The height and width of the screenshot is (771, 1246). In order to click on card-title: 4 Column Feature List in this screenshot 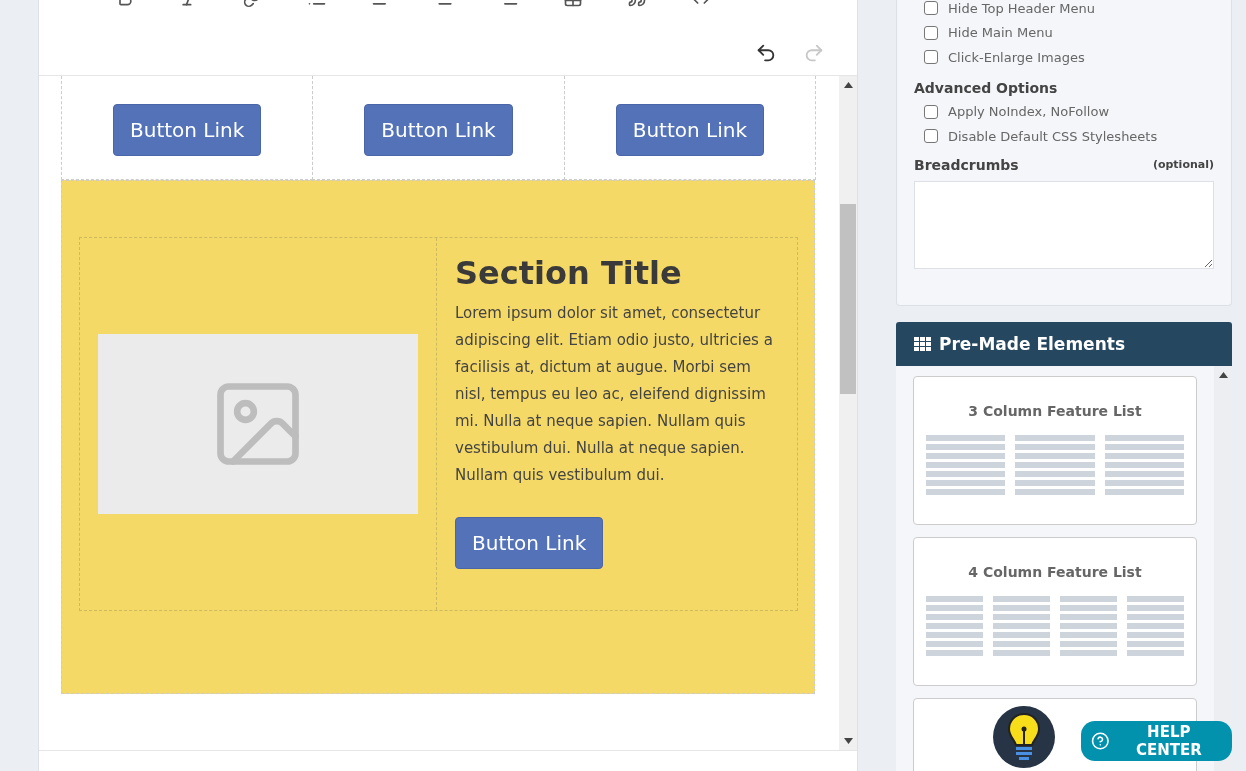, I will do `click(1055, 571)`.